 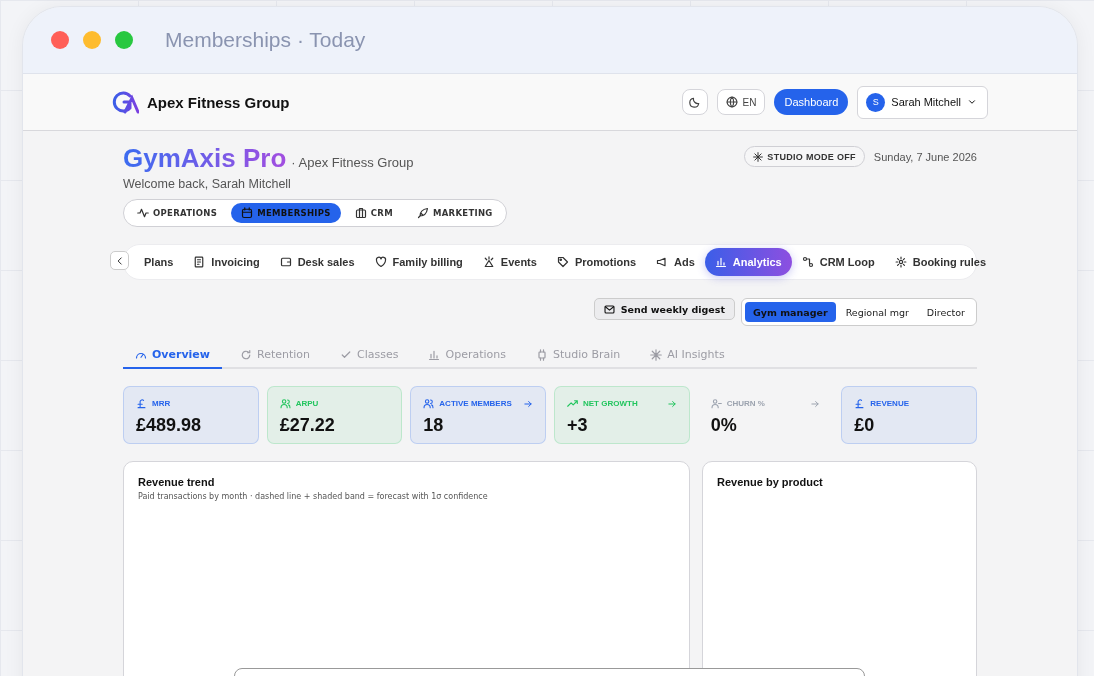 I want to click on welcome-text: Welcome back, Sarah Mitchell, so click(x=207, y=184).